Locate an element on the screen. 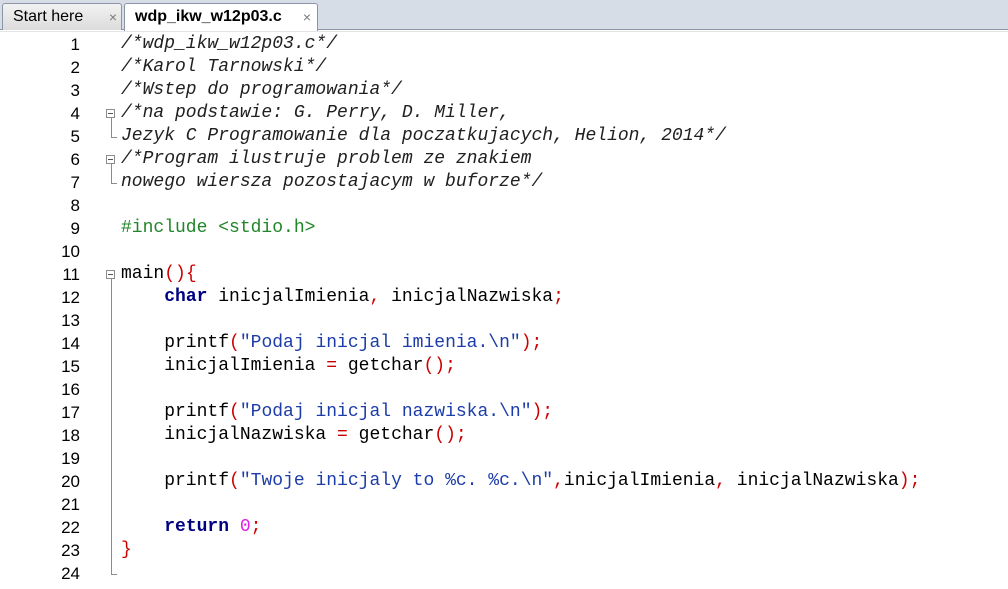 This screenshot has width=1008, height=589. code-token: /*wdp_ikw_w12p03.c*/ is located at coordinates (229, 44).